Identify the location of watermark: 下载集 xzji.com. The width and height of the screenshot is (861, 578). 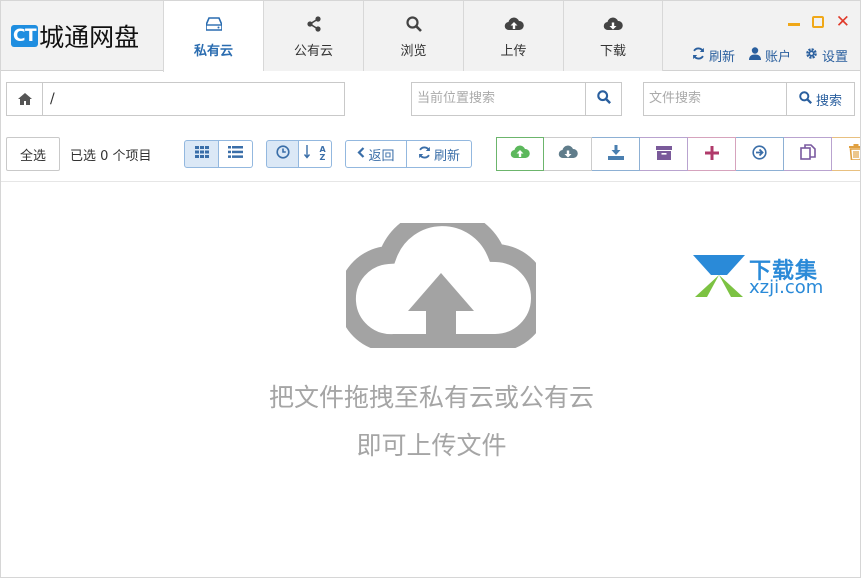
(757, 278).